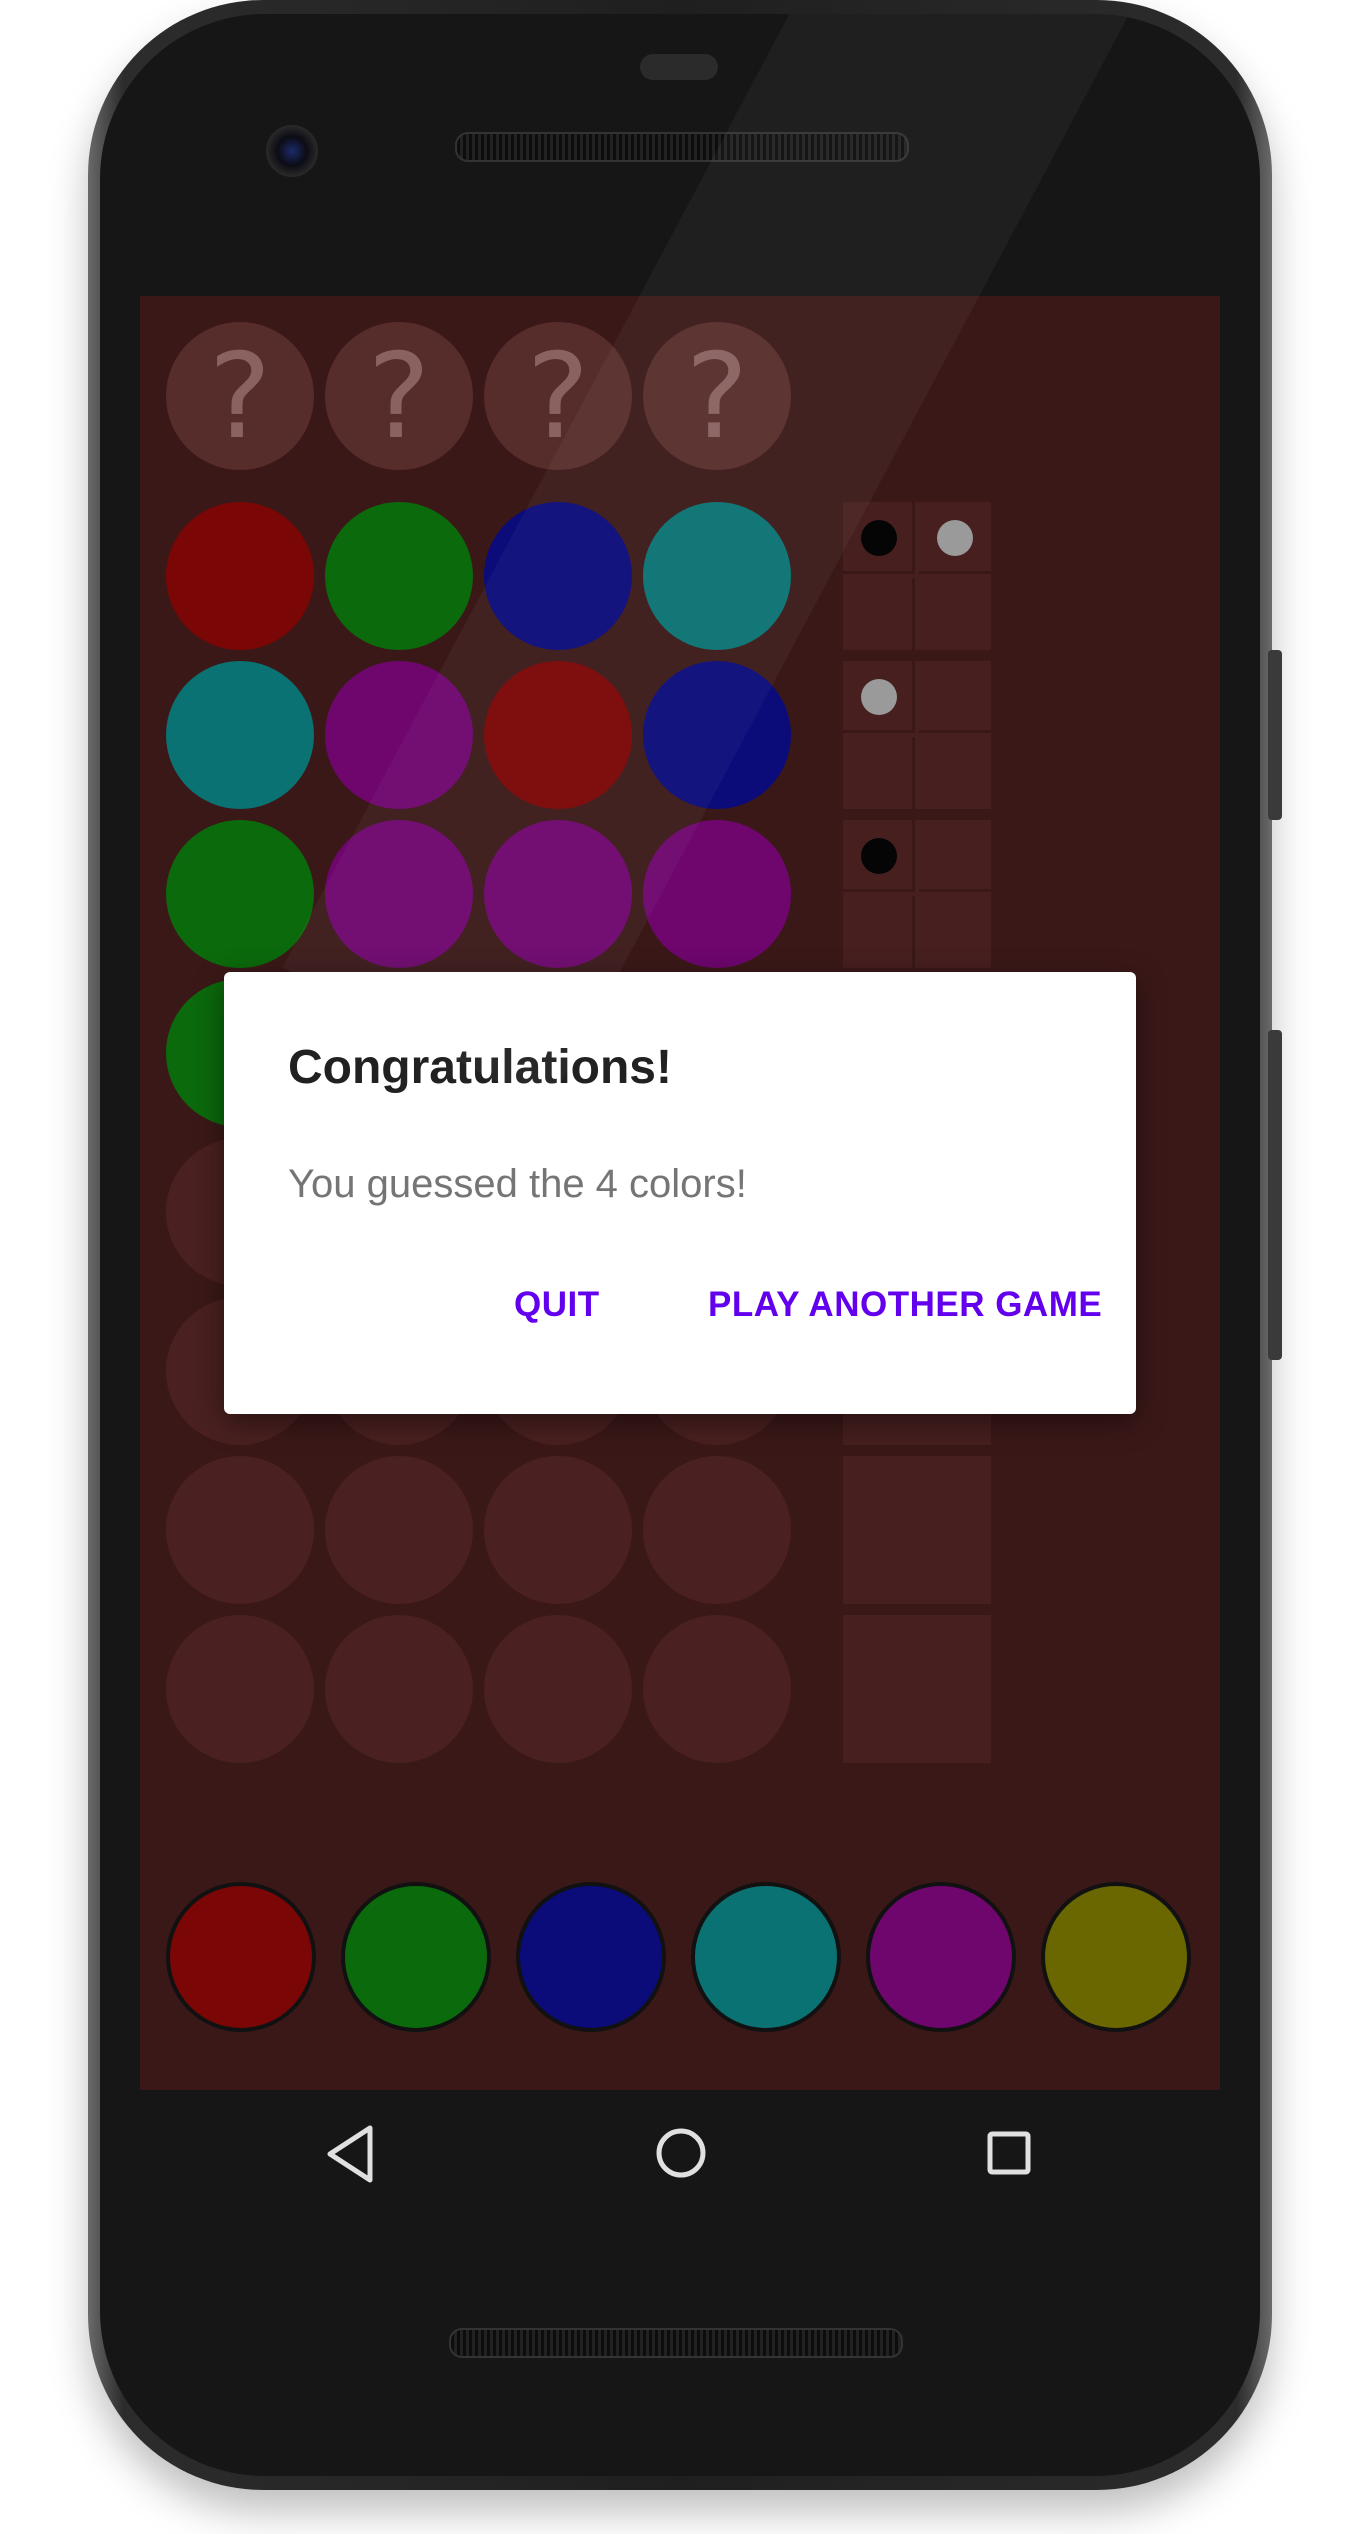  I want to click on play-another-game-button: PLAY ANOTHER GAME, so click(905, 1305).